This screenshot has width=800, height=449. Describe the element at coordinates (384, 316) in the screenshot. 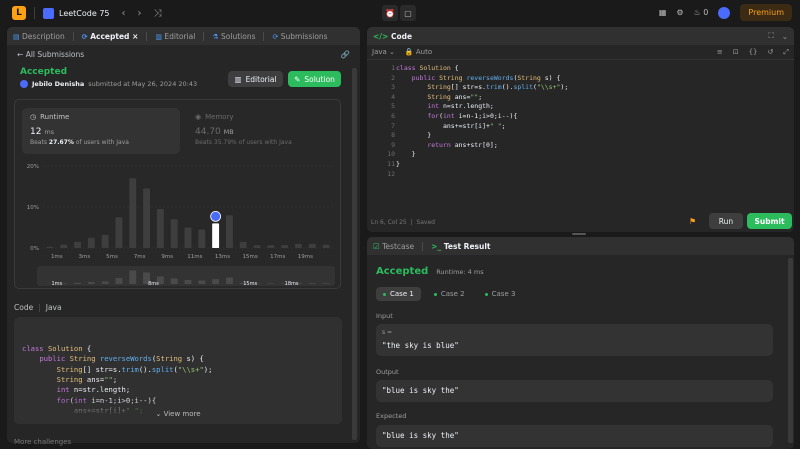

I see `input-label: Input` at that location.